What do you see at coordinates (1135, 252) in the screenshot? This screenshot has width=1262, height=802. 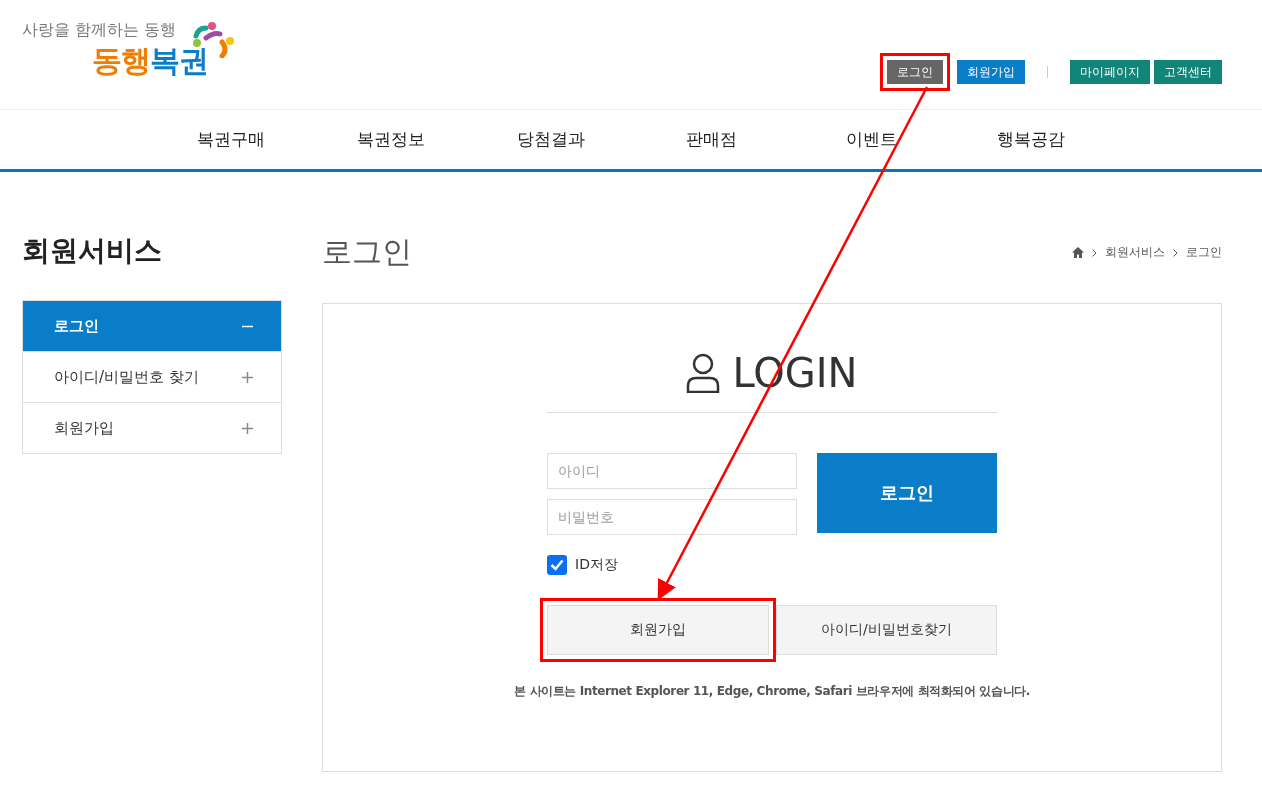 I see `breadcrumb-link: 회원서비스` at bounding box center [1135, 252].